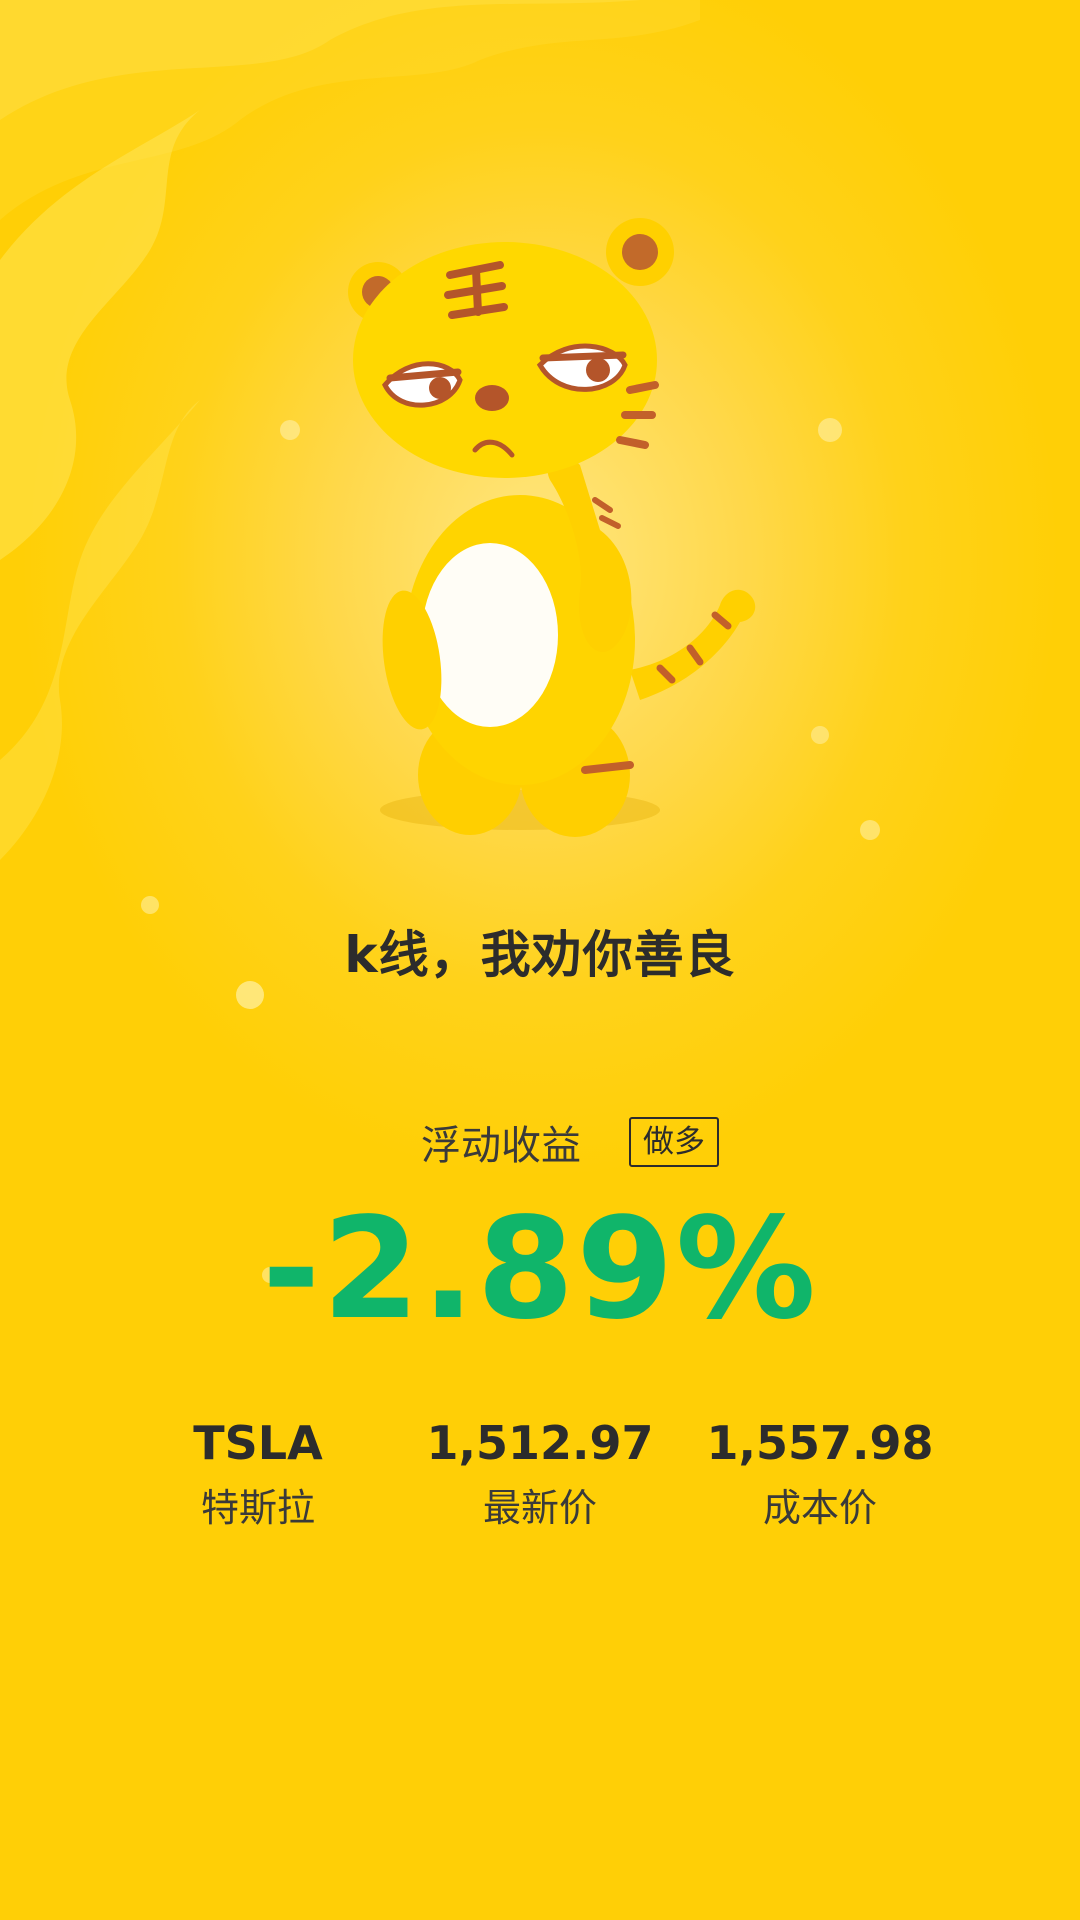 This screenshot has height=1920, width=1080. Describe the element at coordinates (501, 1146) in the screenshot. I see `pnl-label: 浮动收益` at that location.